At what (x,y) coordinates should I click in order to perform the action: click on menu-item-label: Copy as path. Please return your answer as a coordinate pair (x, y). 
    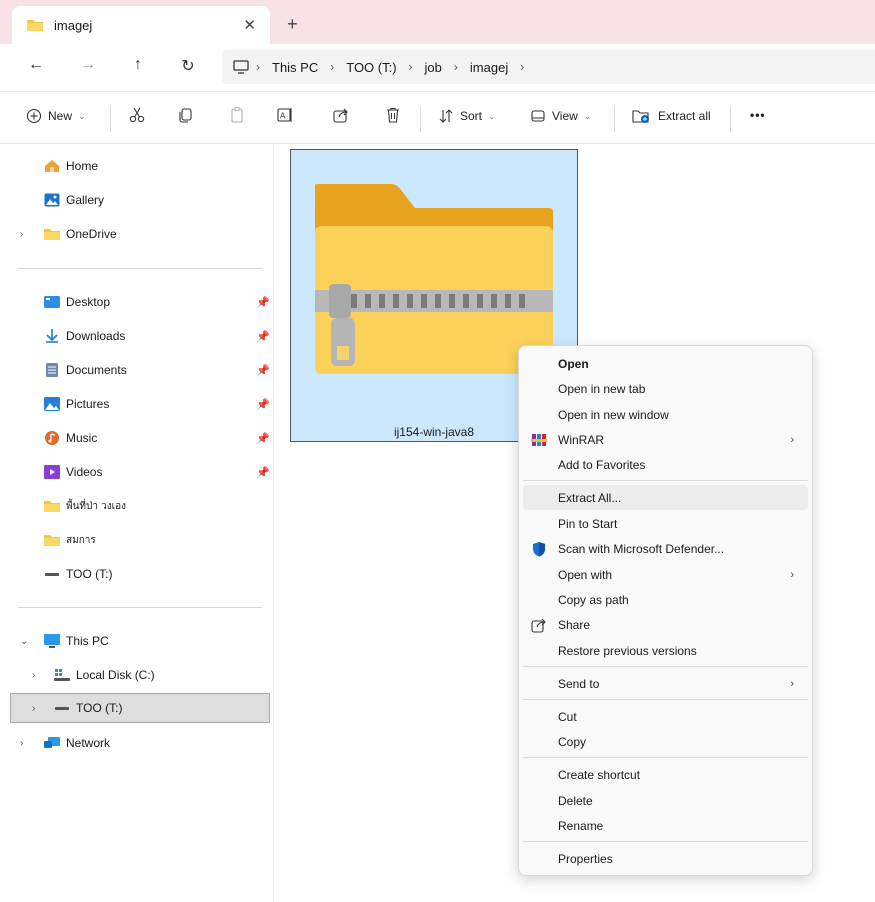
    Looking at the image, I should click on (593, 599).